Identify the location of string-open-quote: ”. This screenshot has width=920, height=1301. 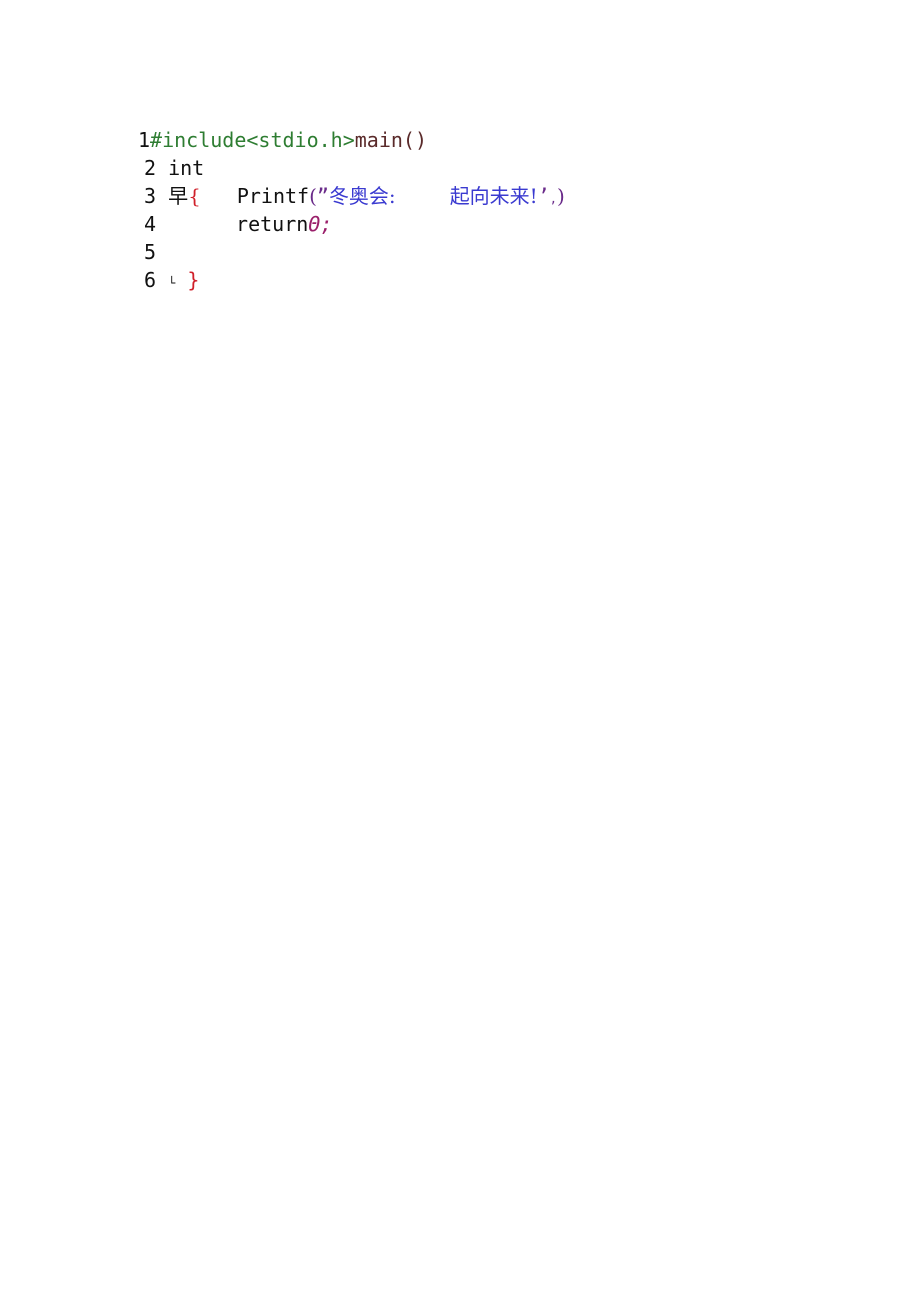
(322, 196).